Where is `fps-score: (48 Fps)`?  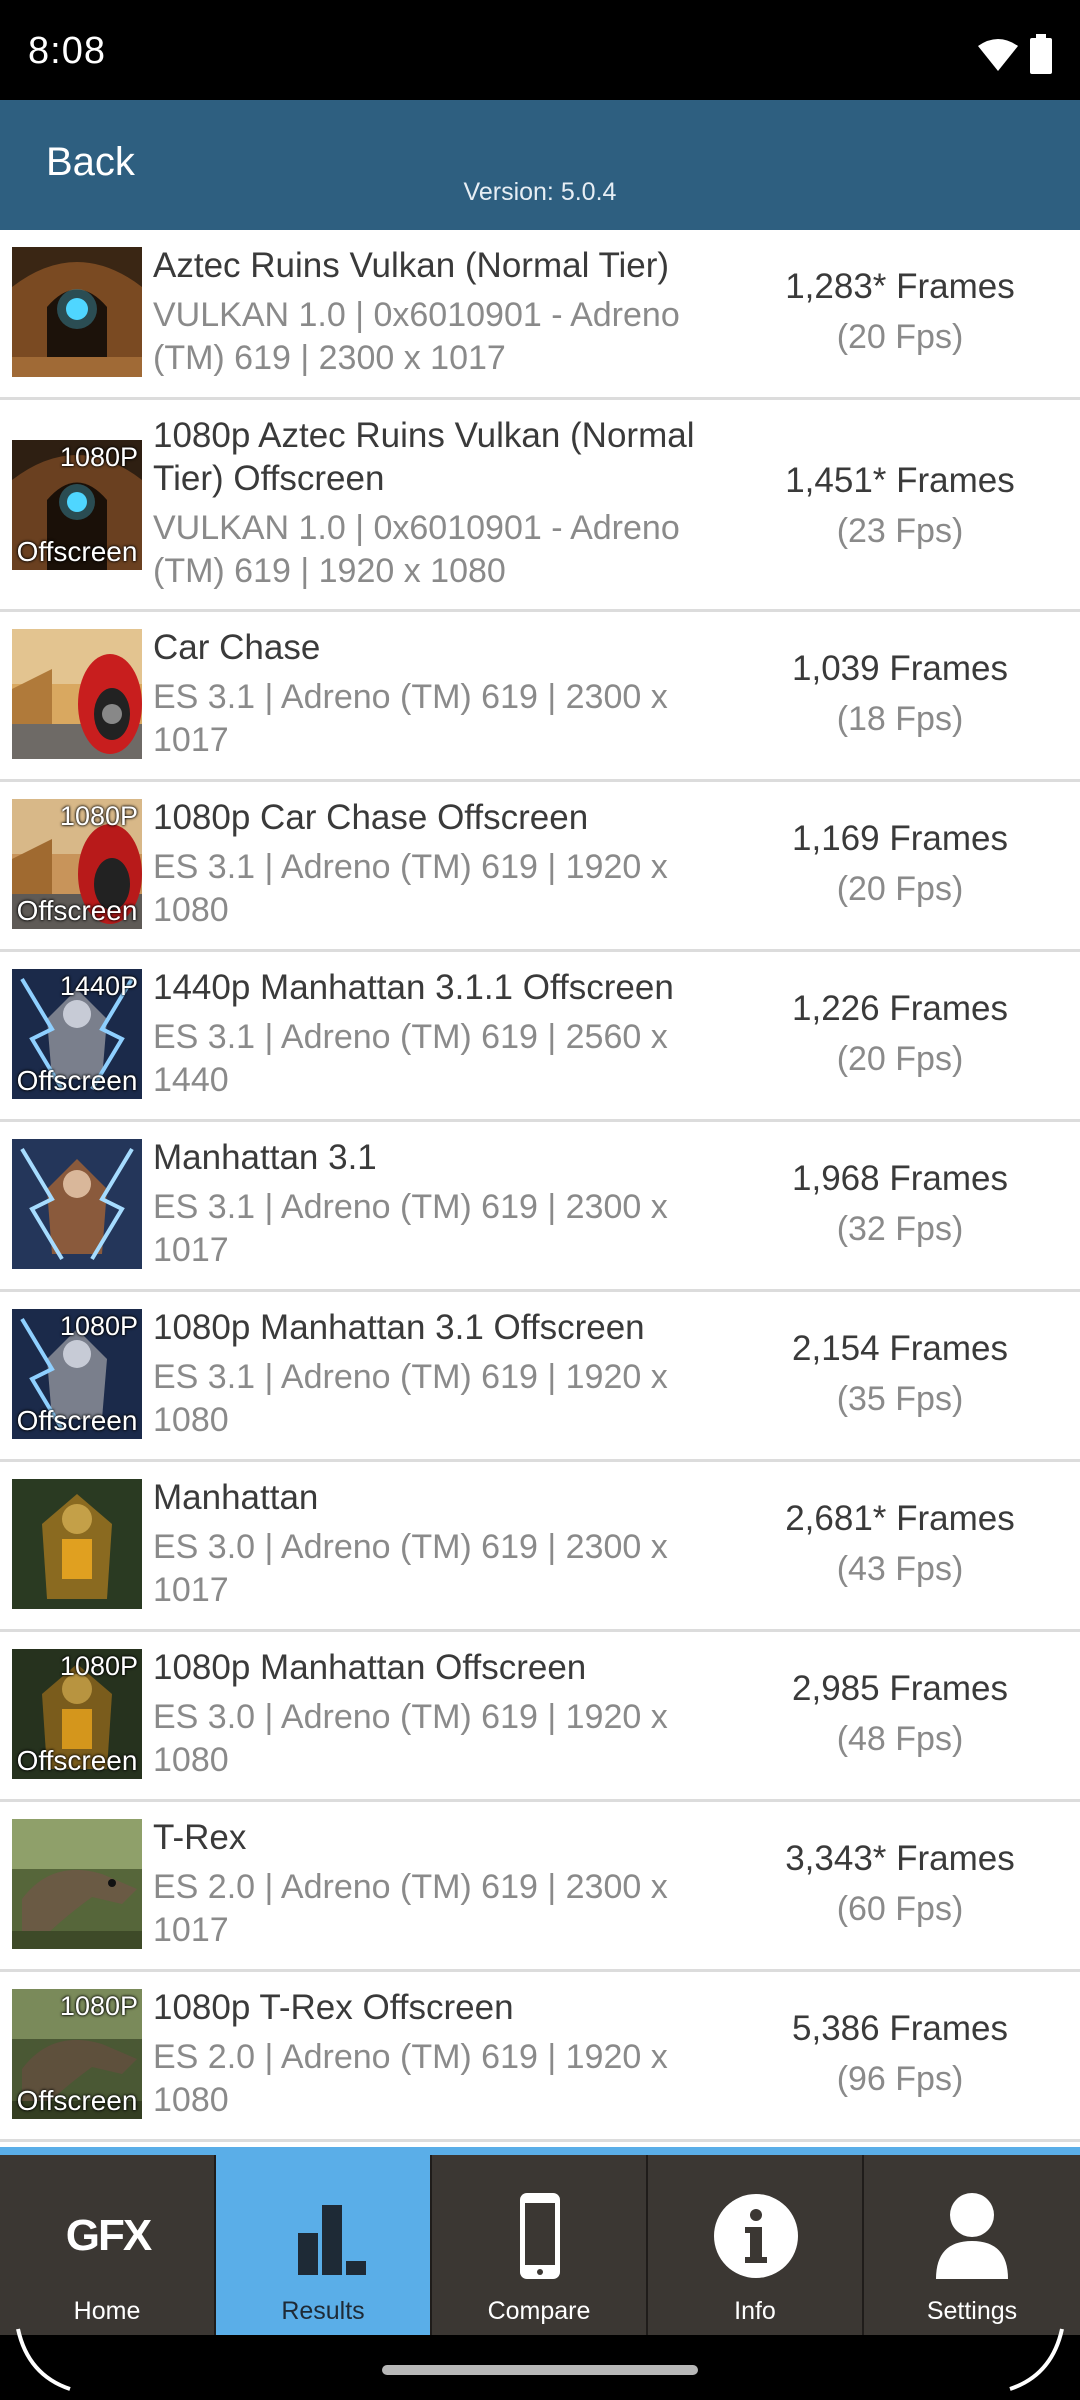
fps-score: (48 Fps) is located at coordinates (900, 1739).